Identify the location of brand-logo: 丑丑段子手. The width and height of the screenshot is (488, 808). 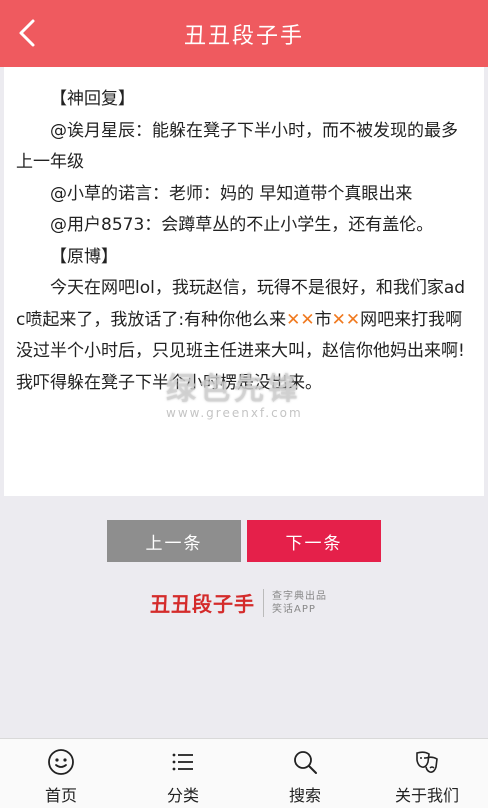
(202, 604).